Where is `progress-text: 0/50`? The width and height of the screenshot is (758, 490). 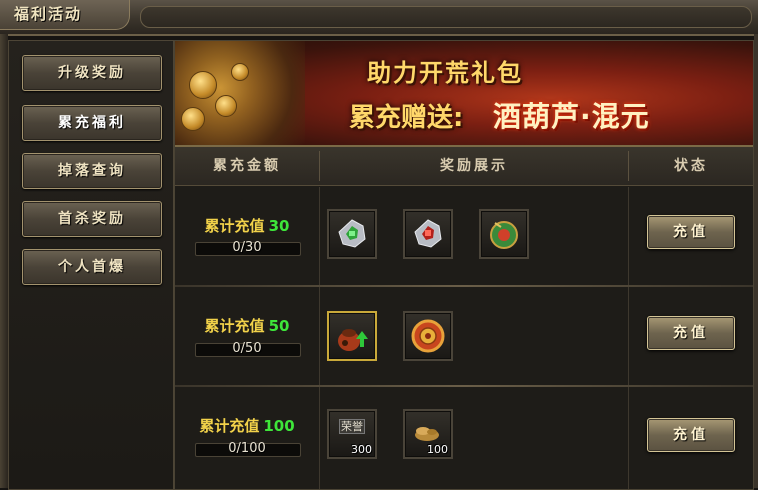
progress-text: 0/50 is located at coordinates (247, 348).